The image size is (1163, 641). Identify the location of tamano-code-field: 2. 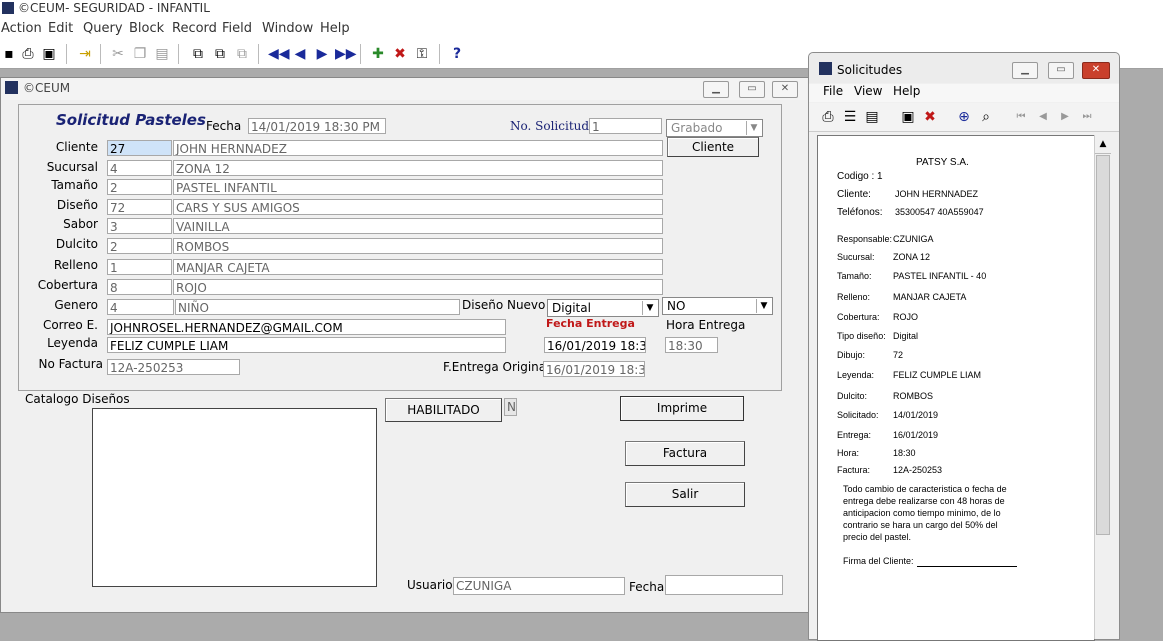
(139, 187).